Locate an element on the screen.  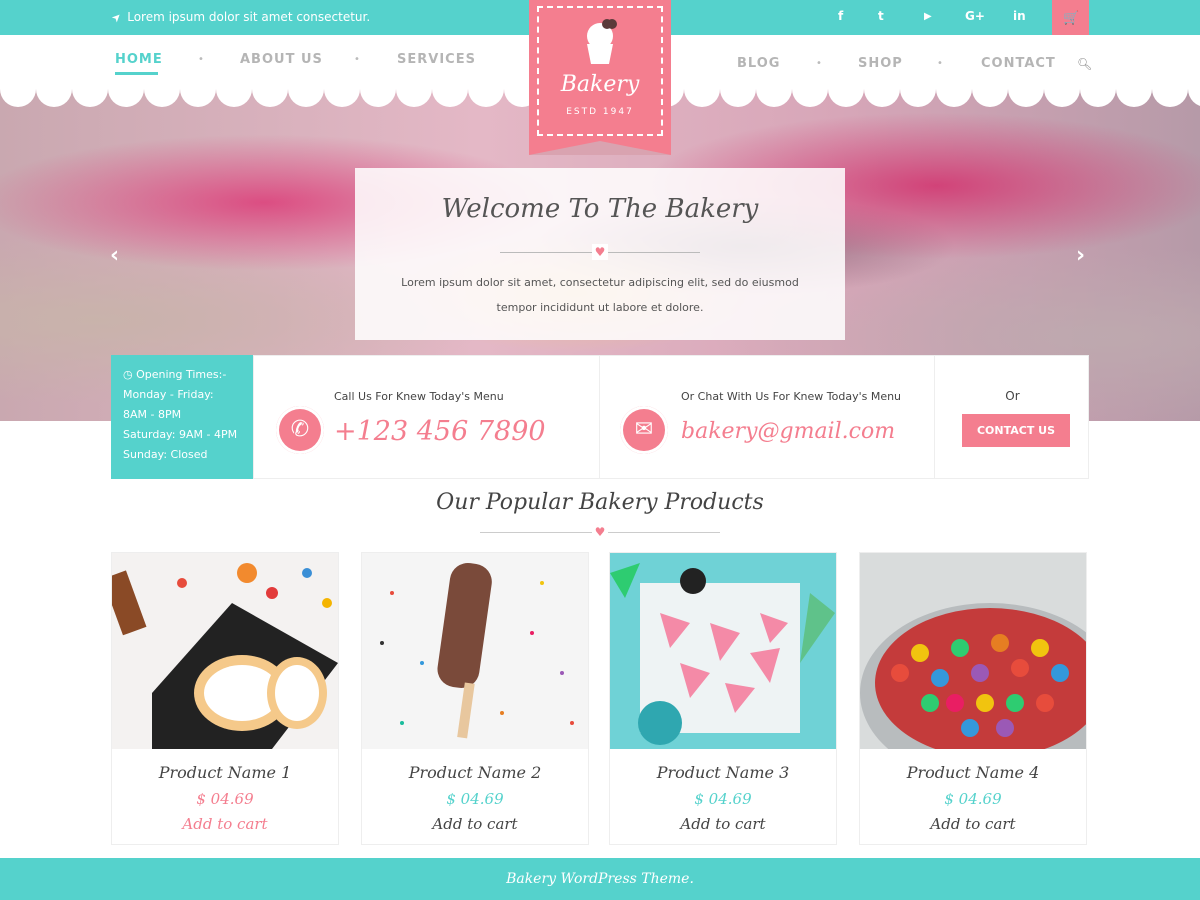
logo-estd: ESTD 1947 is located at coordinates (600, 112).